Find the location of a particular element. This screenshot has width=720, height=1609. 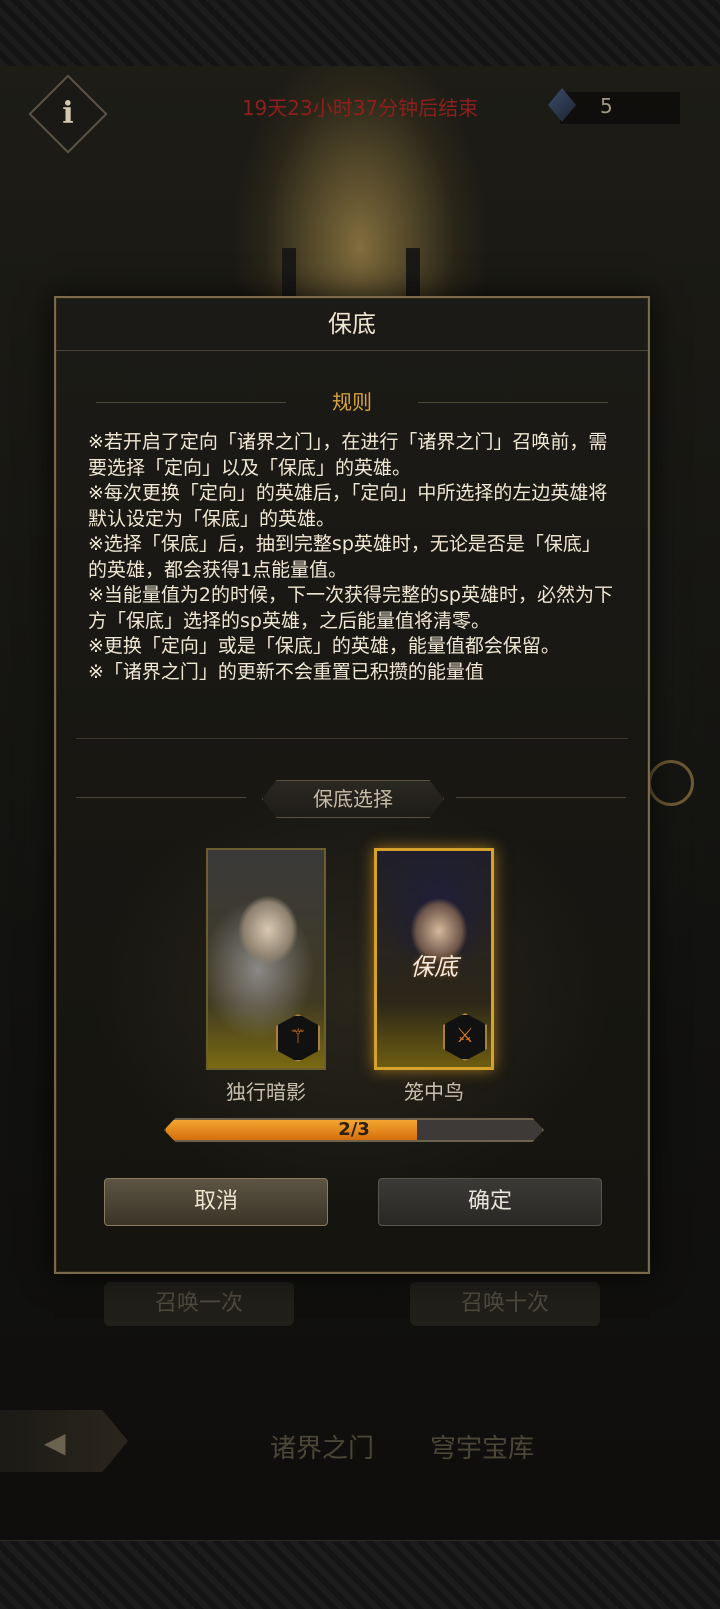

staff-class-icon: ⚚ is located at coordinates (298, 1038).